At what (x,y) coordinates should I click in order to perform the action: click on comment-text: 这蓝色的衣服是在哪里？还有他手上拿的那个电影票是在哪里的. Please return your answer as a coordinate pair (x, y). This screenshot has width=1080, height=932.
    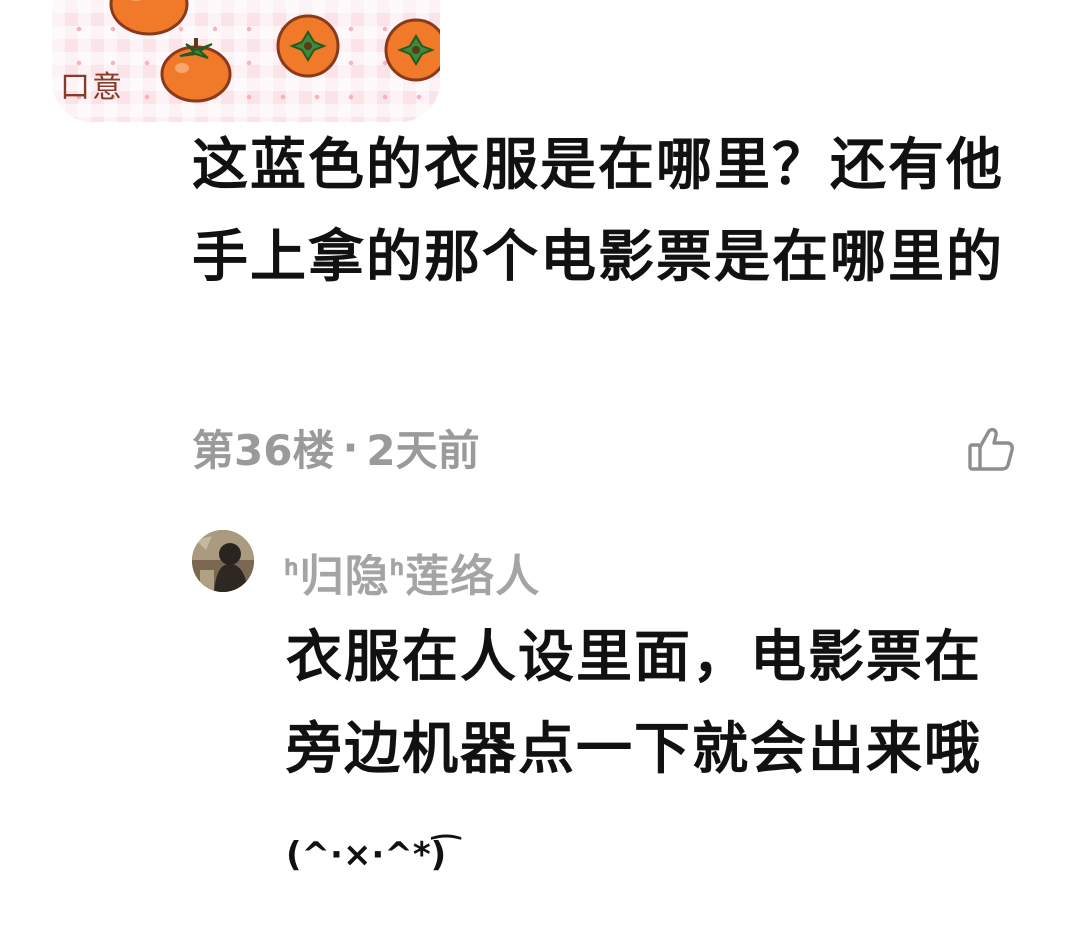
    Looking at the image, I should click on (598, 211).